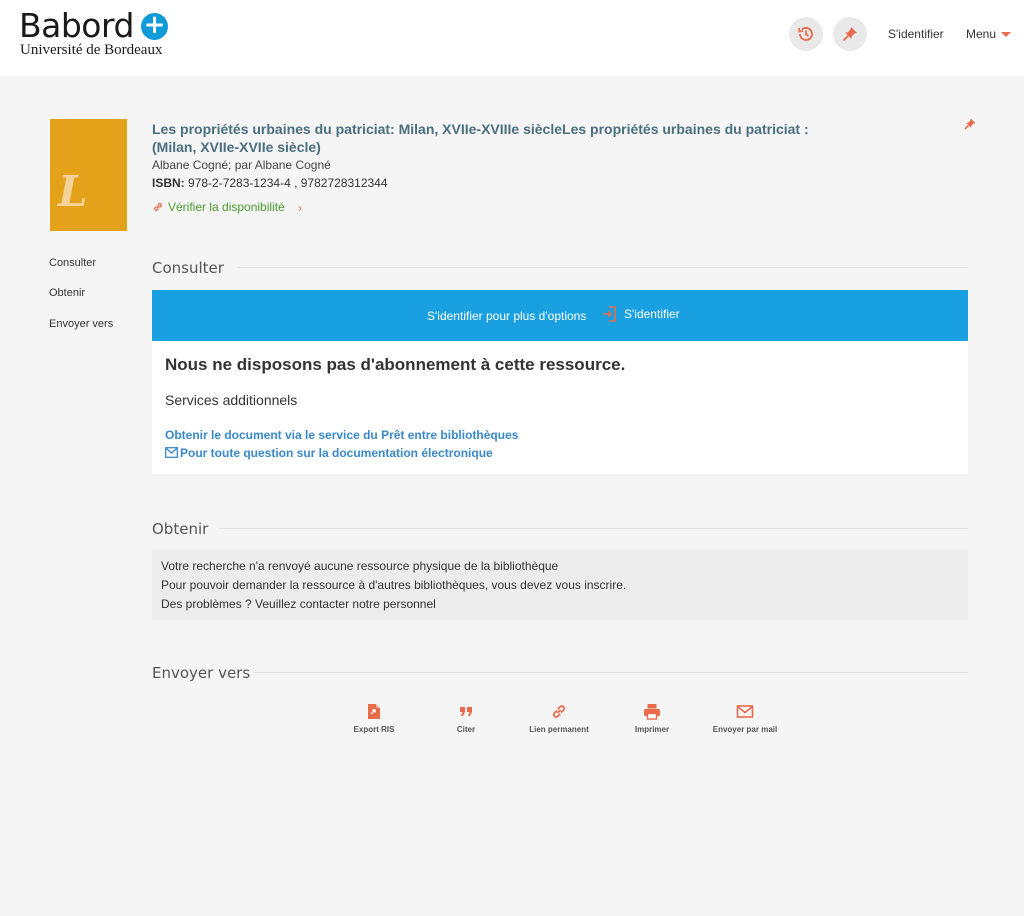 The width and height of the screenshot is (1024, 916). What do you see at coordinates (609, 314) in the screenshot?
I see `sign-in-icon` at bounding box center [609, 314].